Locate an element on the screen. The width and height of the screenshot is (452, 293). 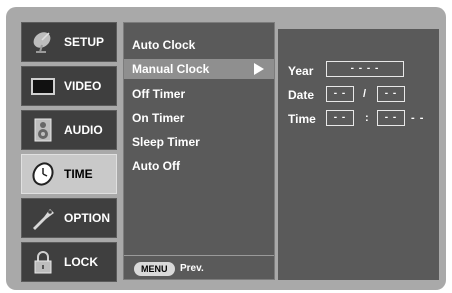
ampm-field: - - is located at coordinates (417, 118).